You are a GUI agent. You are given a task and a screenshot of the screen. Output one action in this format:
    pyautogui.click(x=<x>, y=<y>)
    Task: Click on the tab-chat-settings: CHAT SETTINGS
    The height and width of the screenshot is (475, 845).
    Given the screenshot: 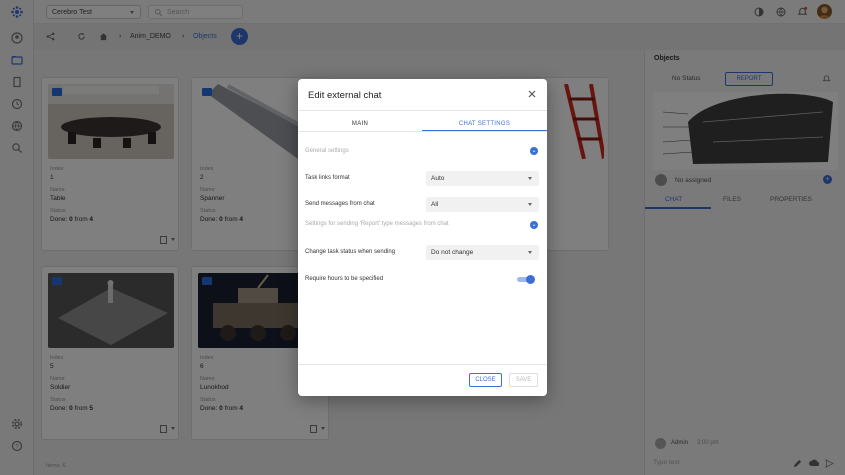 What is the action you would take?
    pyautogui.click(x=484, y=124)
    